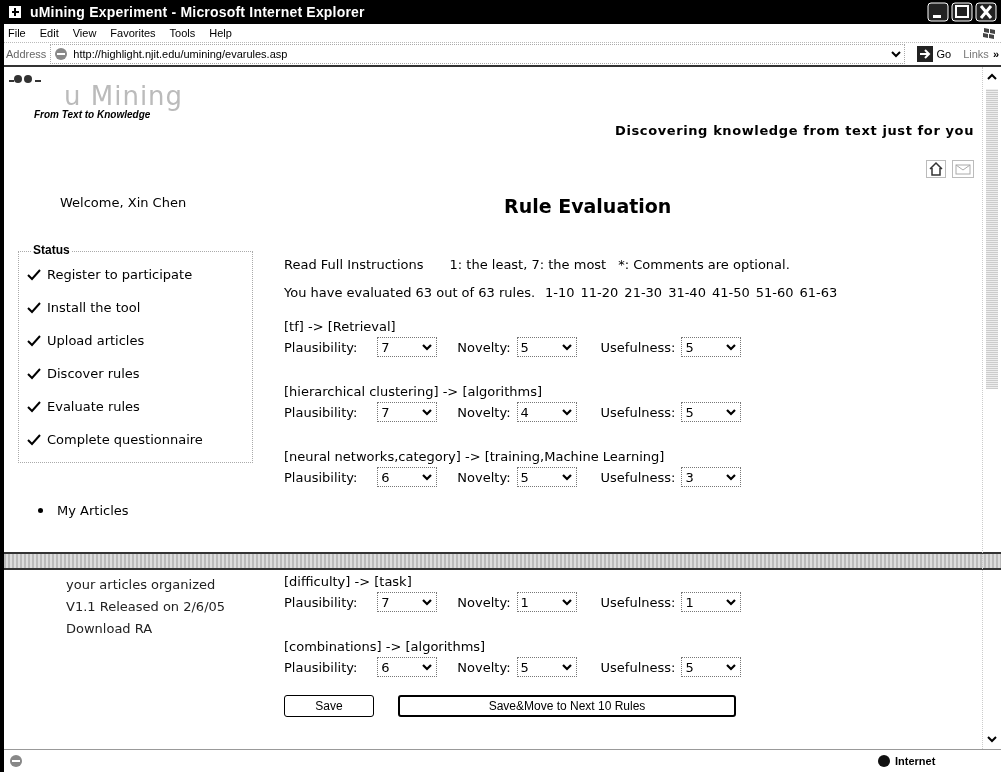 The height and width of the screenshot is (772, 1001). I want to click on minimize-icon, so click(938, 12).